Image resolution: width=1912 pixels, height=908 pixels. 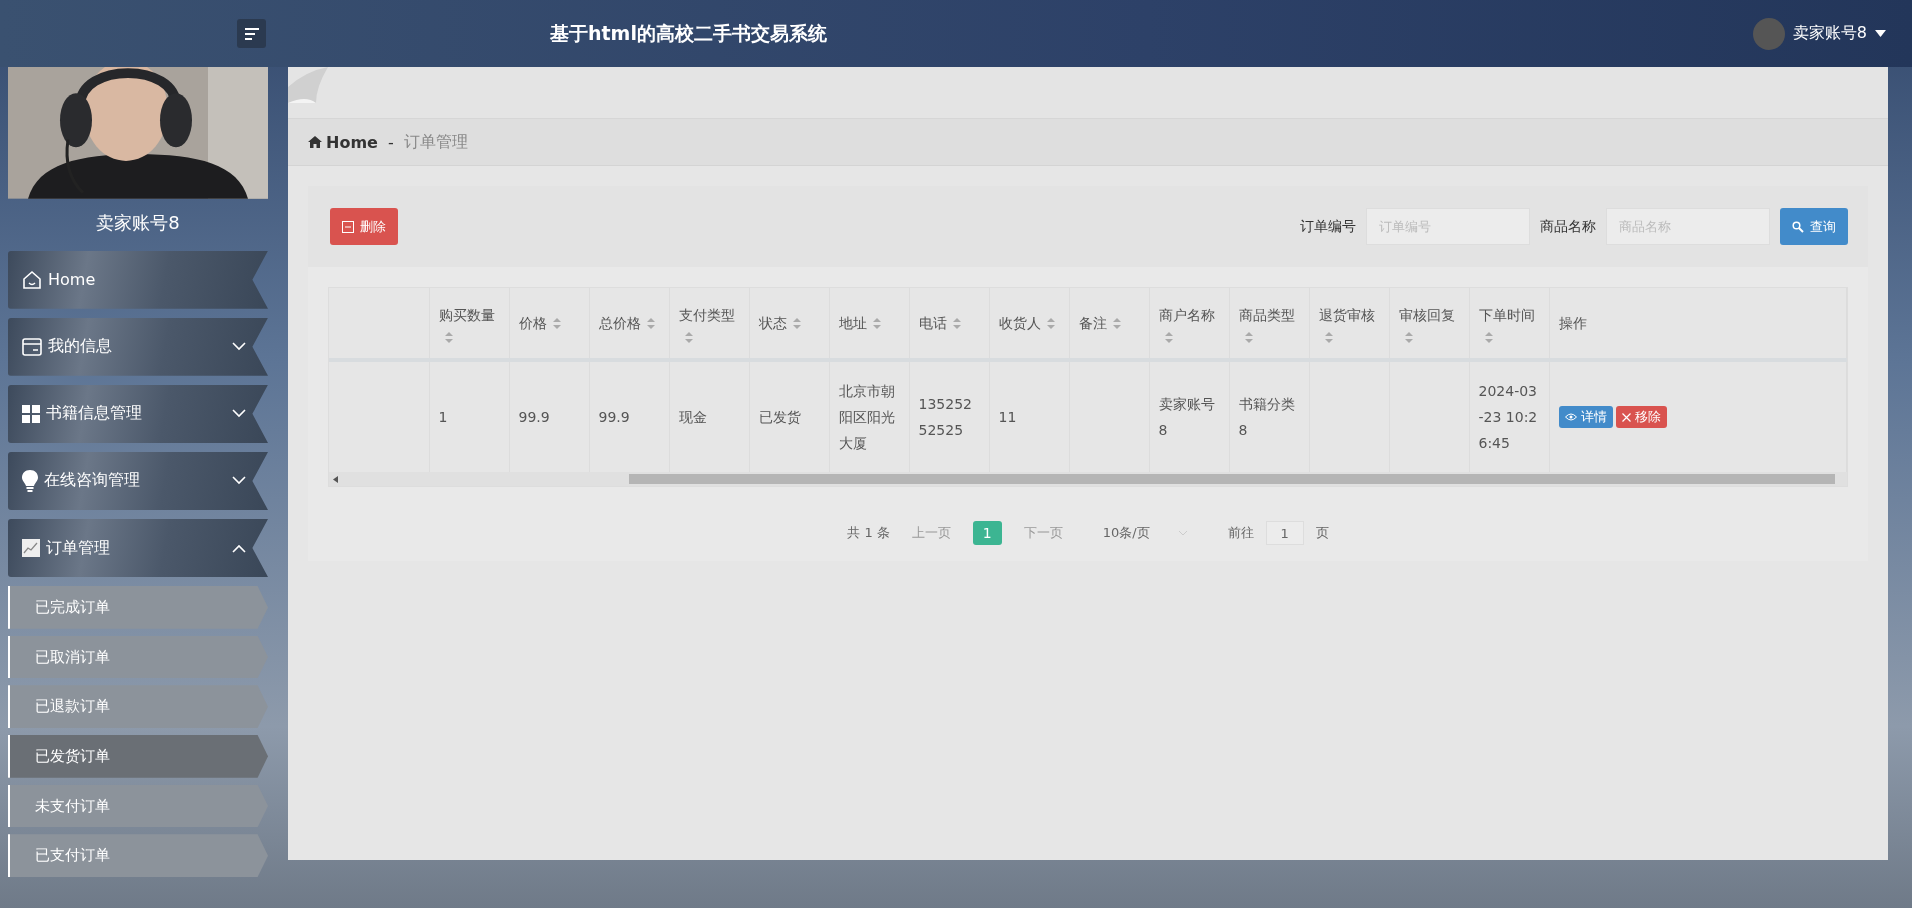 I want to click on breadcrumb-home: Home, so click(x=343, y=142).